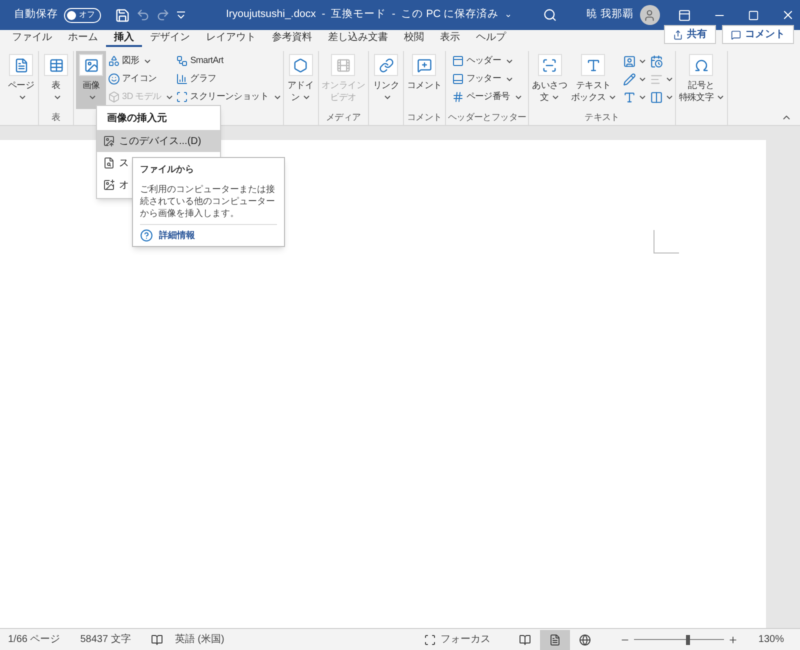 Image resolution: width=800 pixels, height=650 pixels. I want to click on group-label: コメント, so click(424, 117).